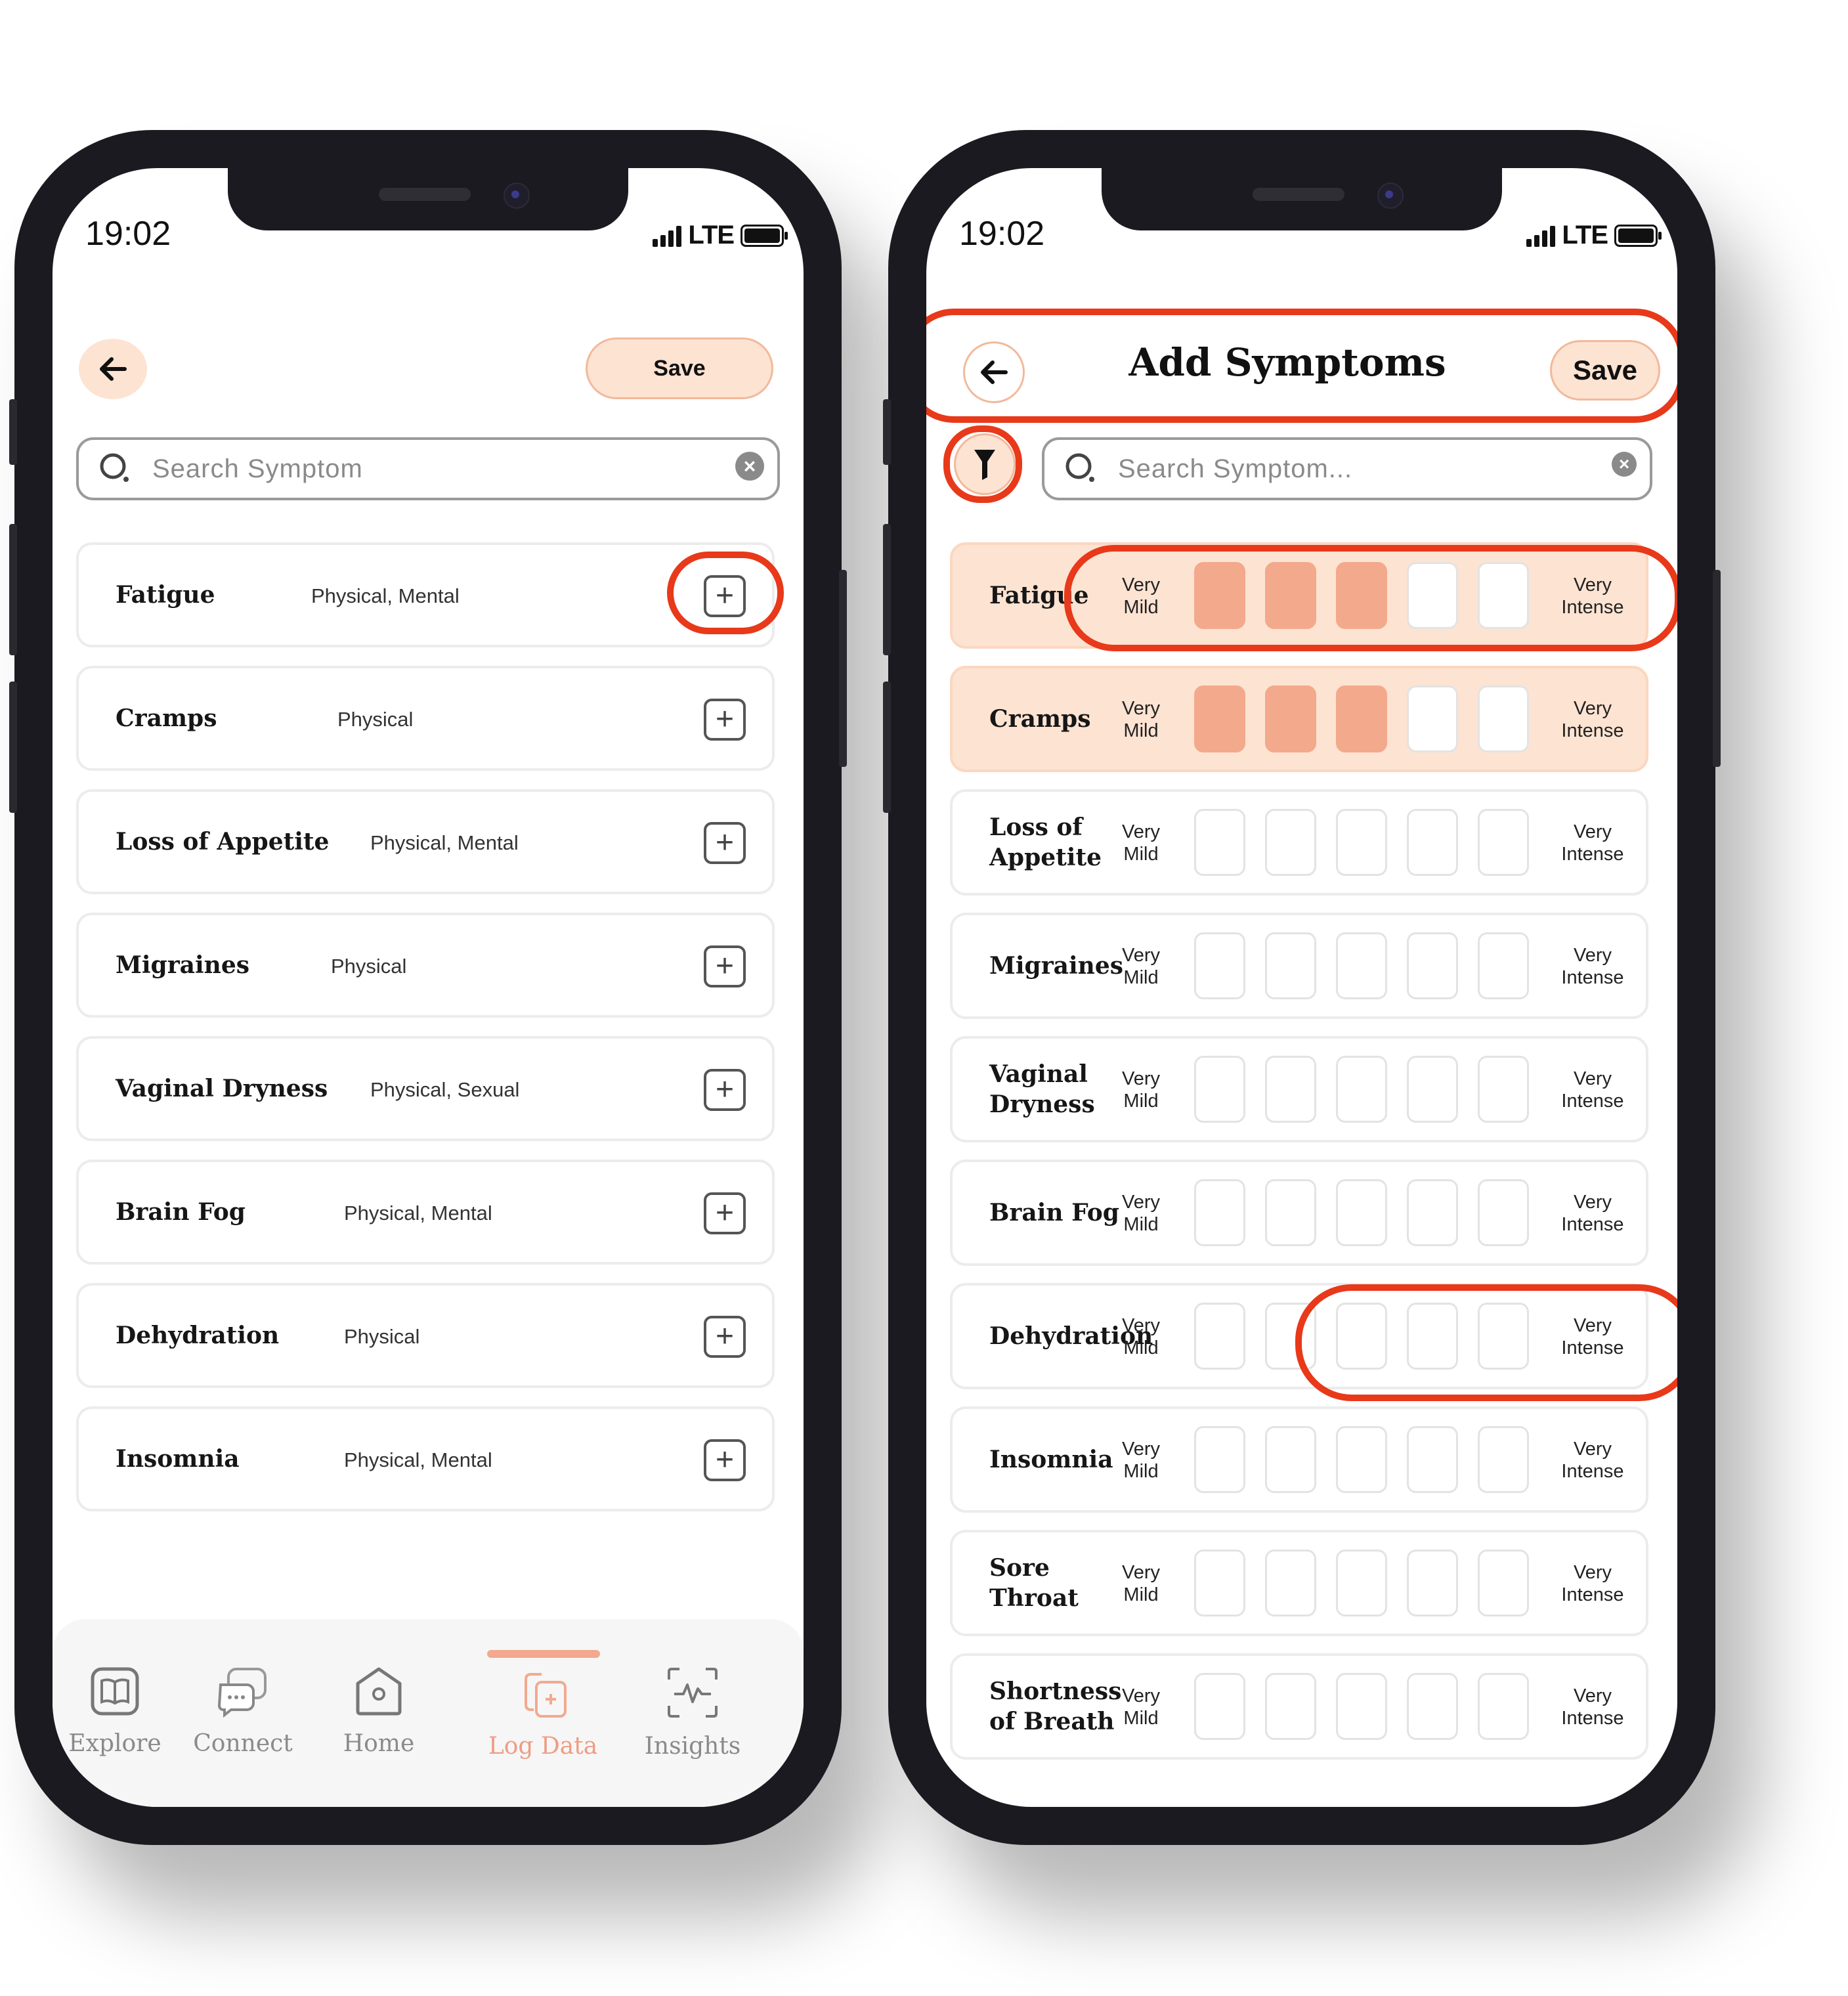 This screenshot has width=1848, height=1996. Describe the element at coordinates (376, 719) in the screenshot. I see `symptom-category: Physical` at that location.